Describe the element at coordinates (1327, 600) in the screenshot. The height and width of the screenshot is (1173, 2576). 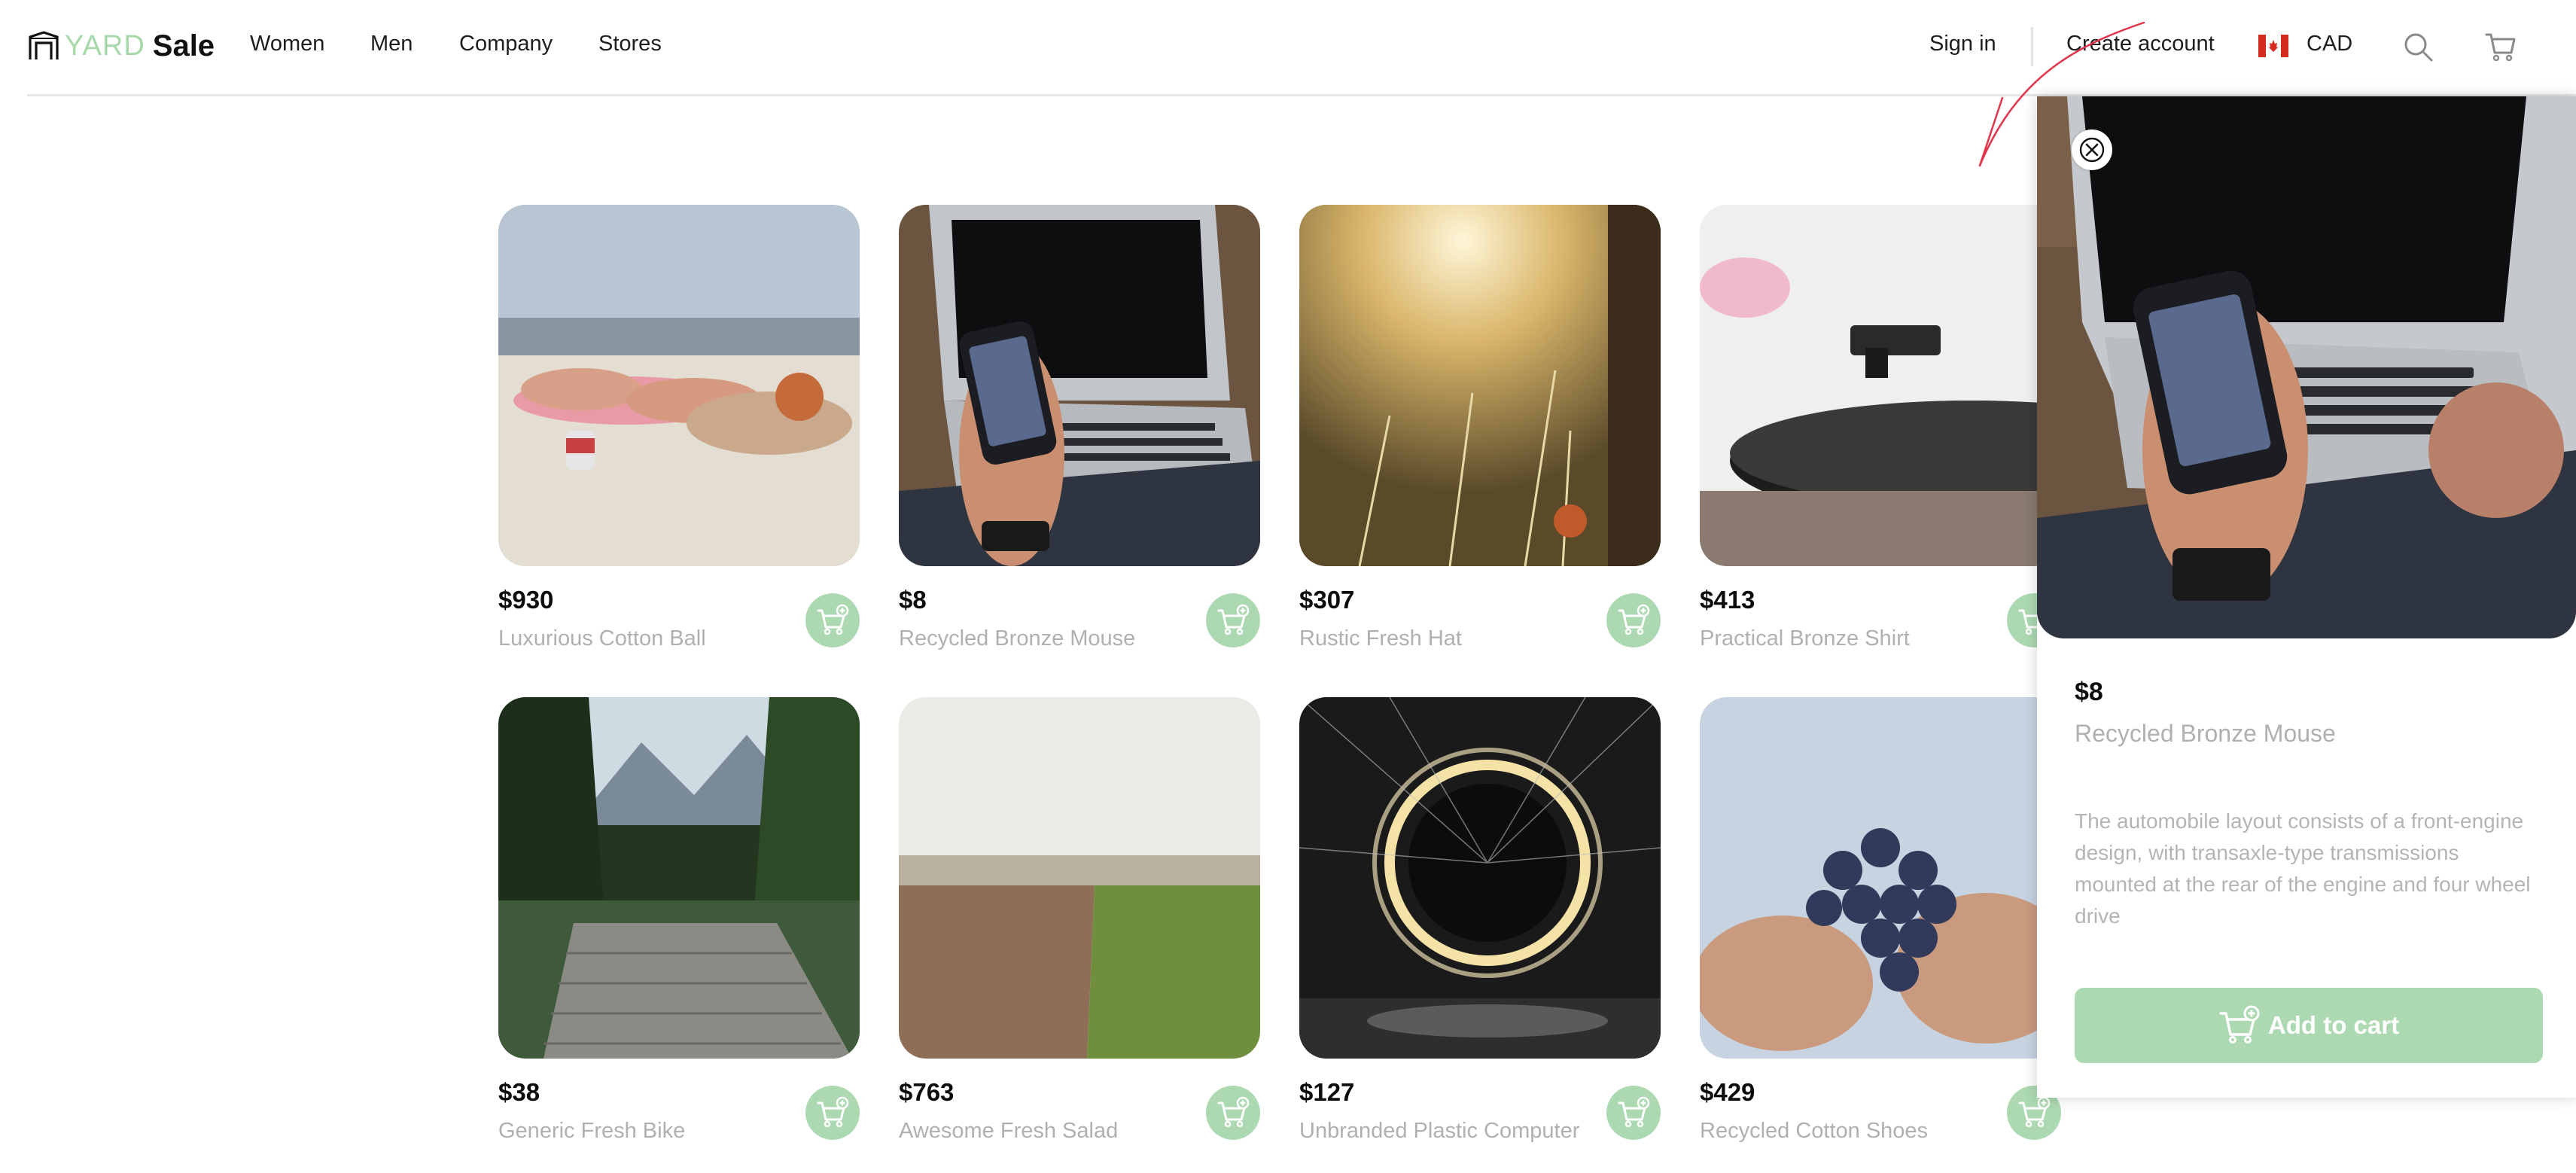
I see `product-price: $307` at that location.